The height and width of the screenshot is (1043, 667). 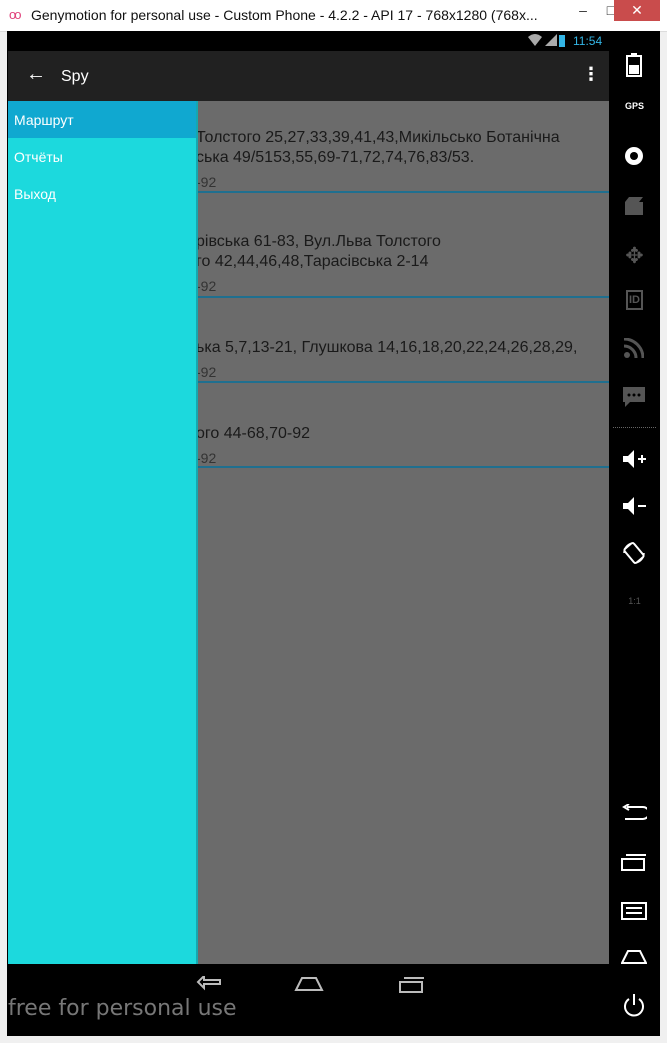 I want to click on wifi-icon, so click(x=535, y=40).